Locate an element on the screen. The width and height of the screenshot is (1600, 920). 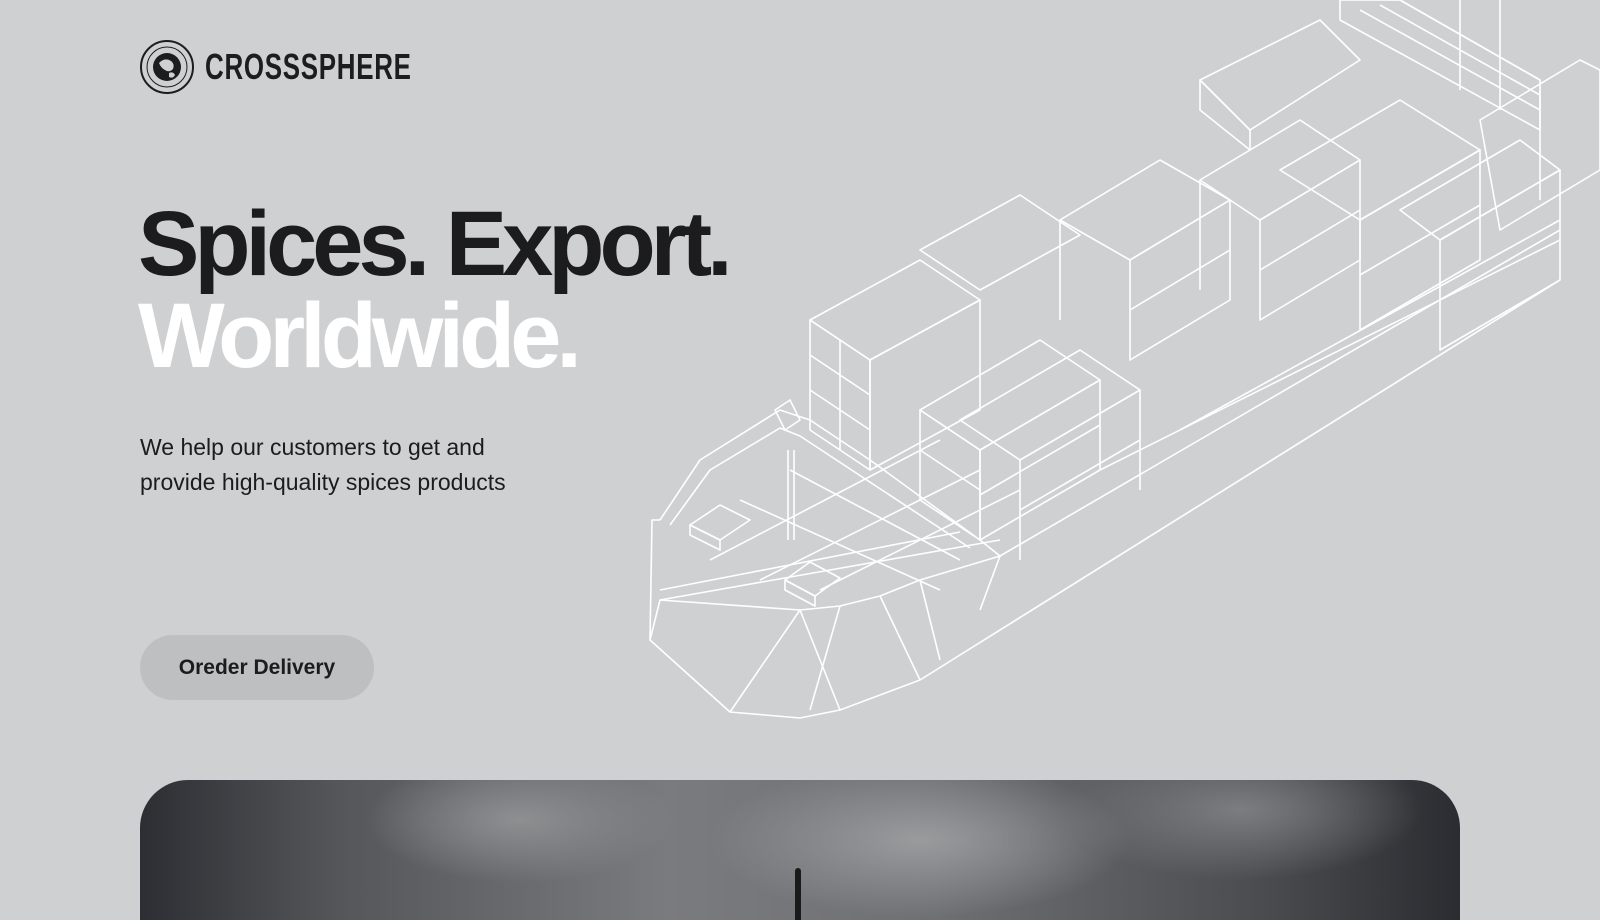
order-delivery-button: Oreder Delivery is located at coordinates (257, 667).